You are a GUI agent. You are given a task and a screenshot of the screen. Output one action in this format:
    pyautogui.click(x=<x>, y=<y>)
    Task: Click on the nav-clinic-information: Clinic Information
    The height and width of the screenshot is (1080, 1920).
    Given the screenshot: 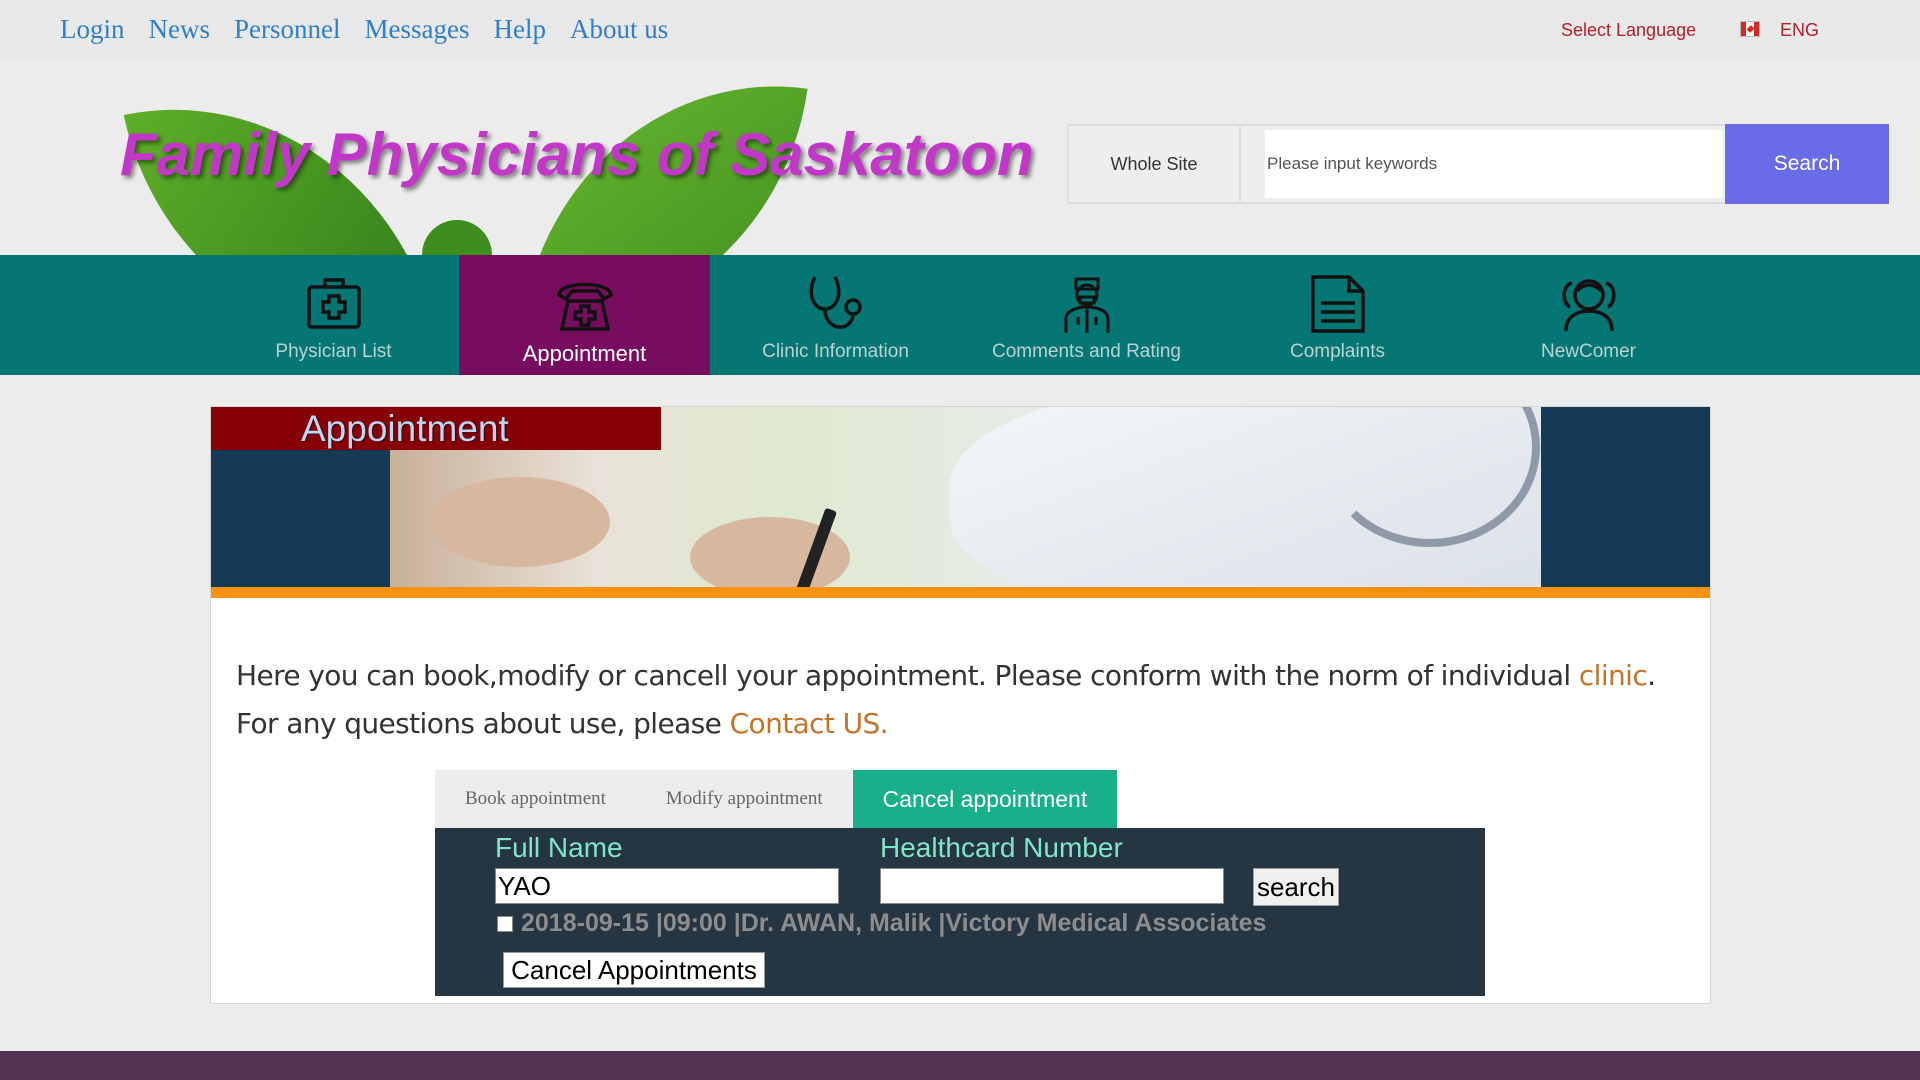 What is the action you would take?
    pyautogui.click(x=835, y=315)
    